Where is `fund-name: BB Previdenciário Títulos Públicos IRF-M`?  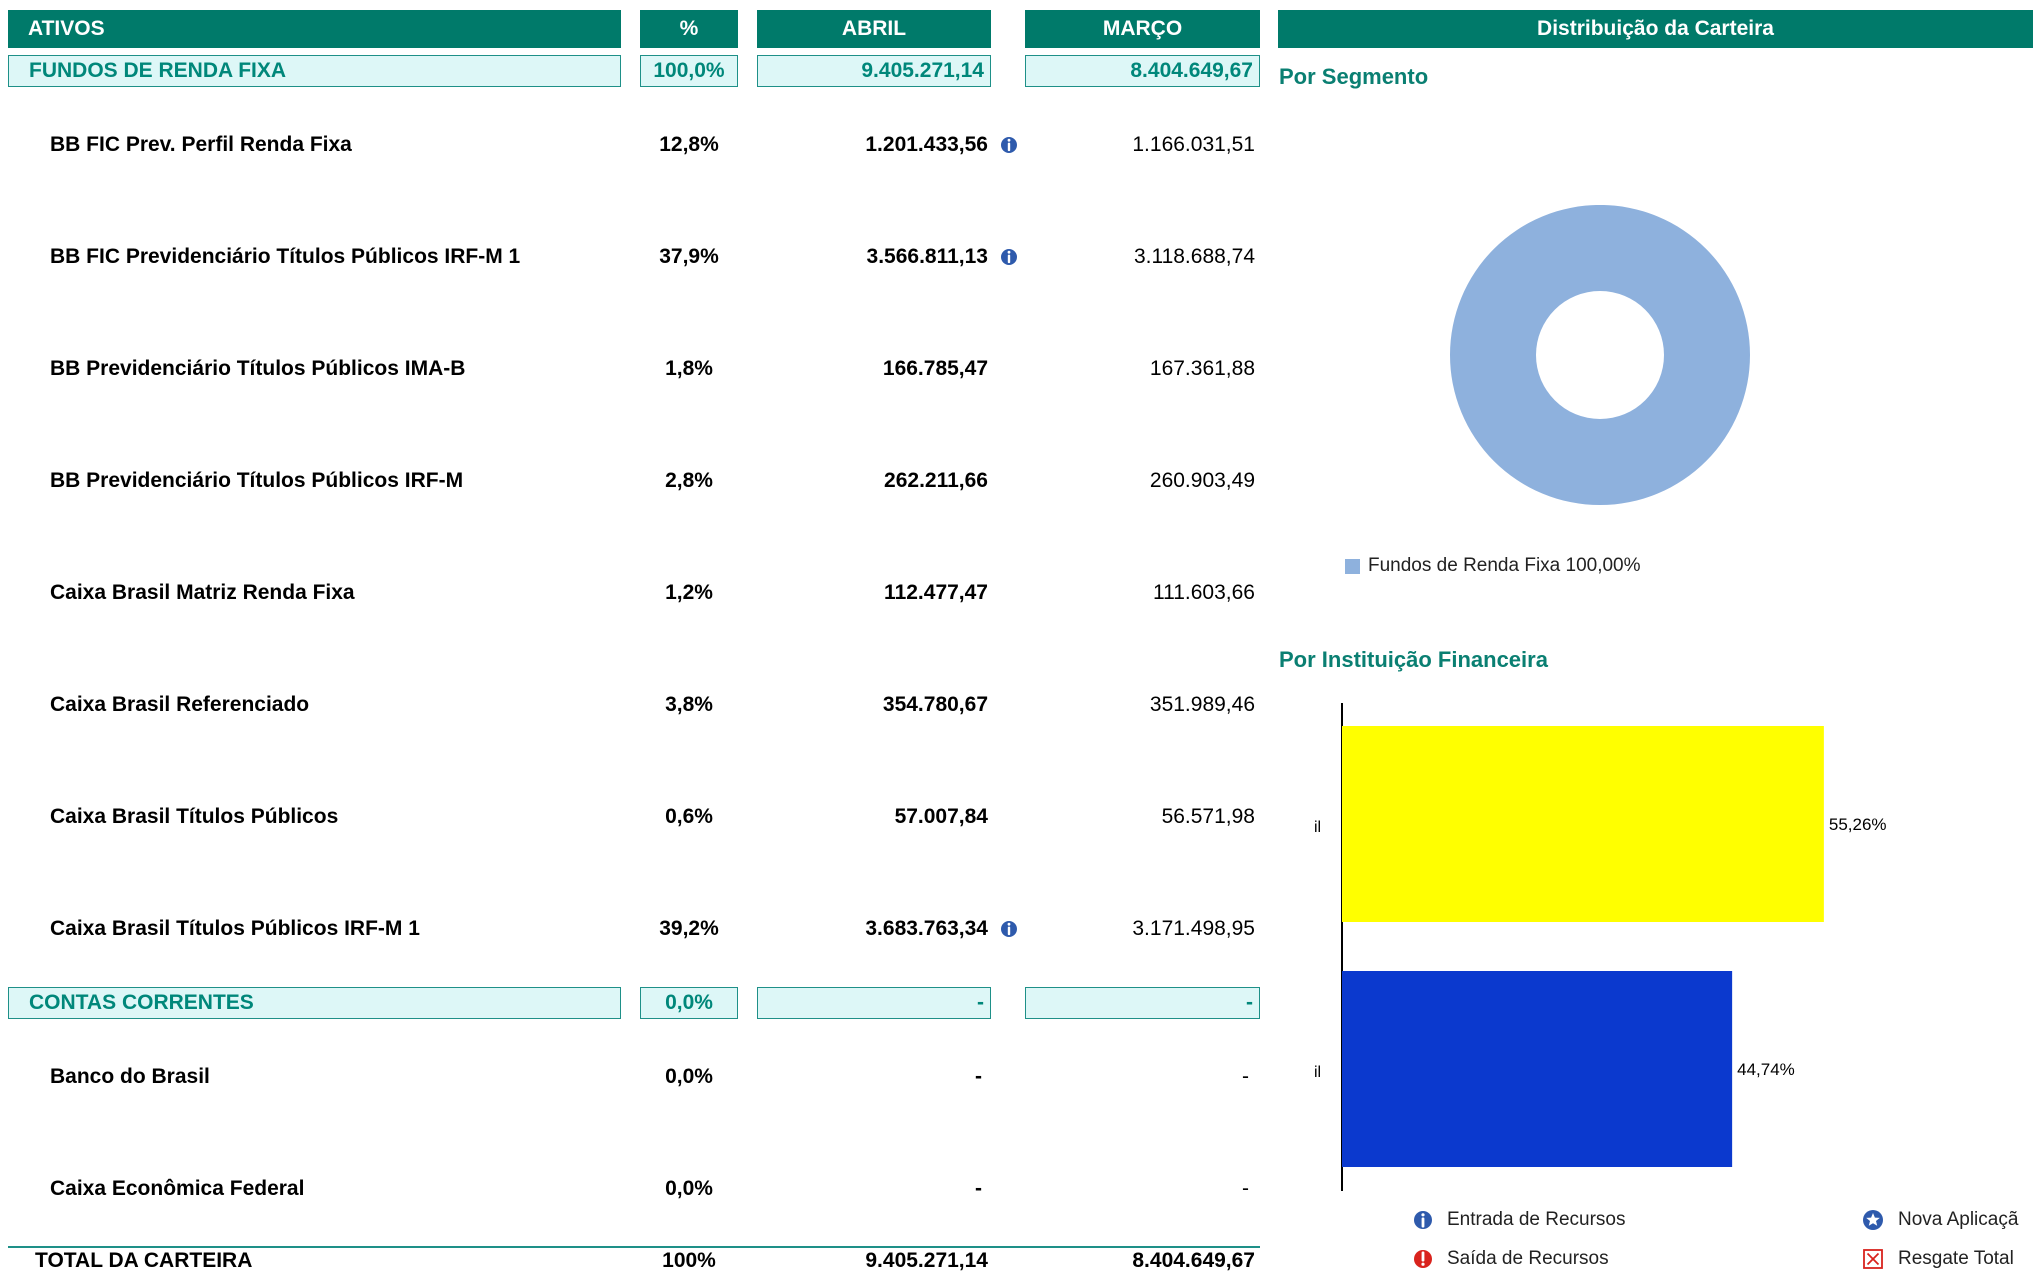 fund-name: BB Previdenciário Títulos Públicos IRF-M is located at coordinates (257, 480).